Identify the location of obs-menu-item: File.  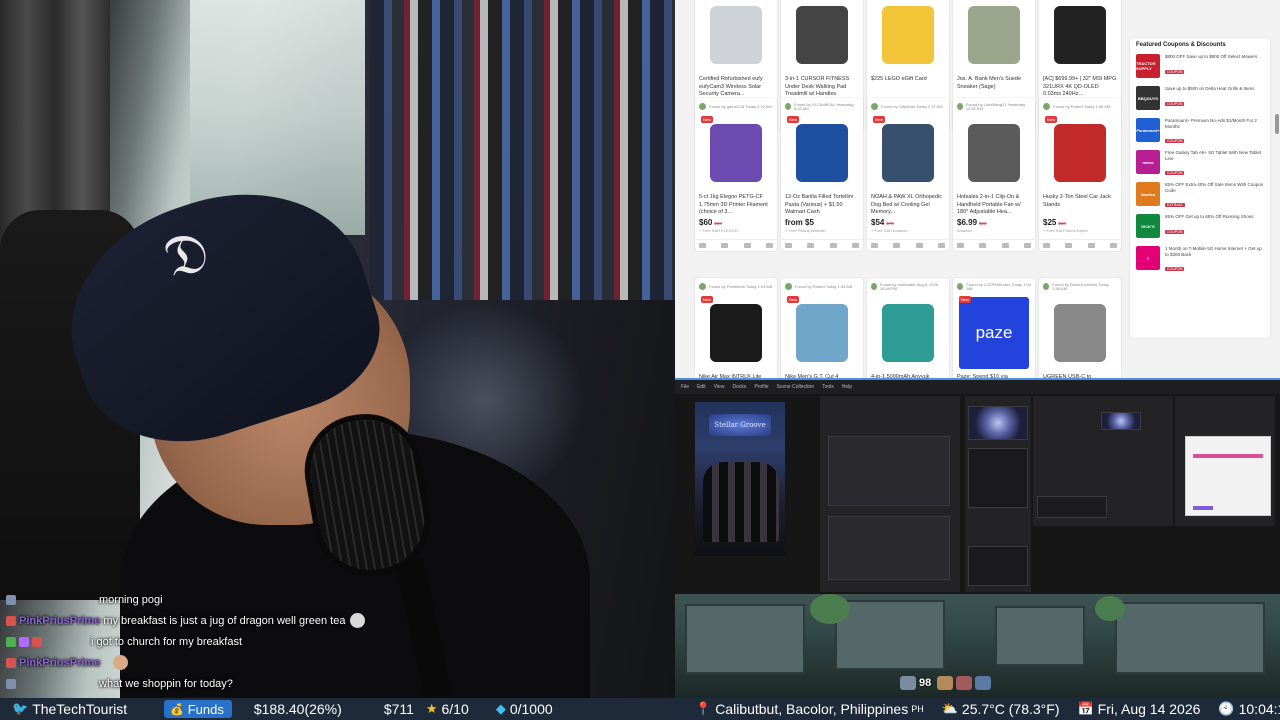
(685, 387).